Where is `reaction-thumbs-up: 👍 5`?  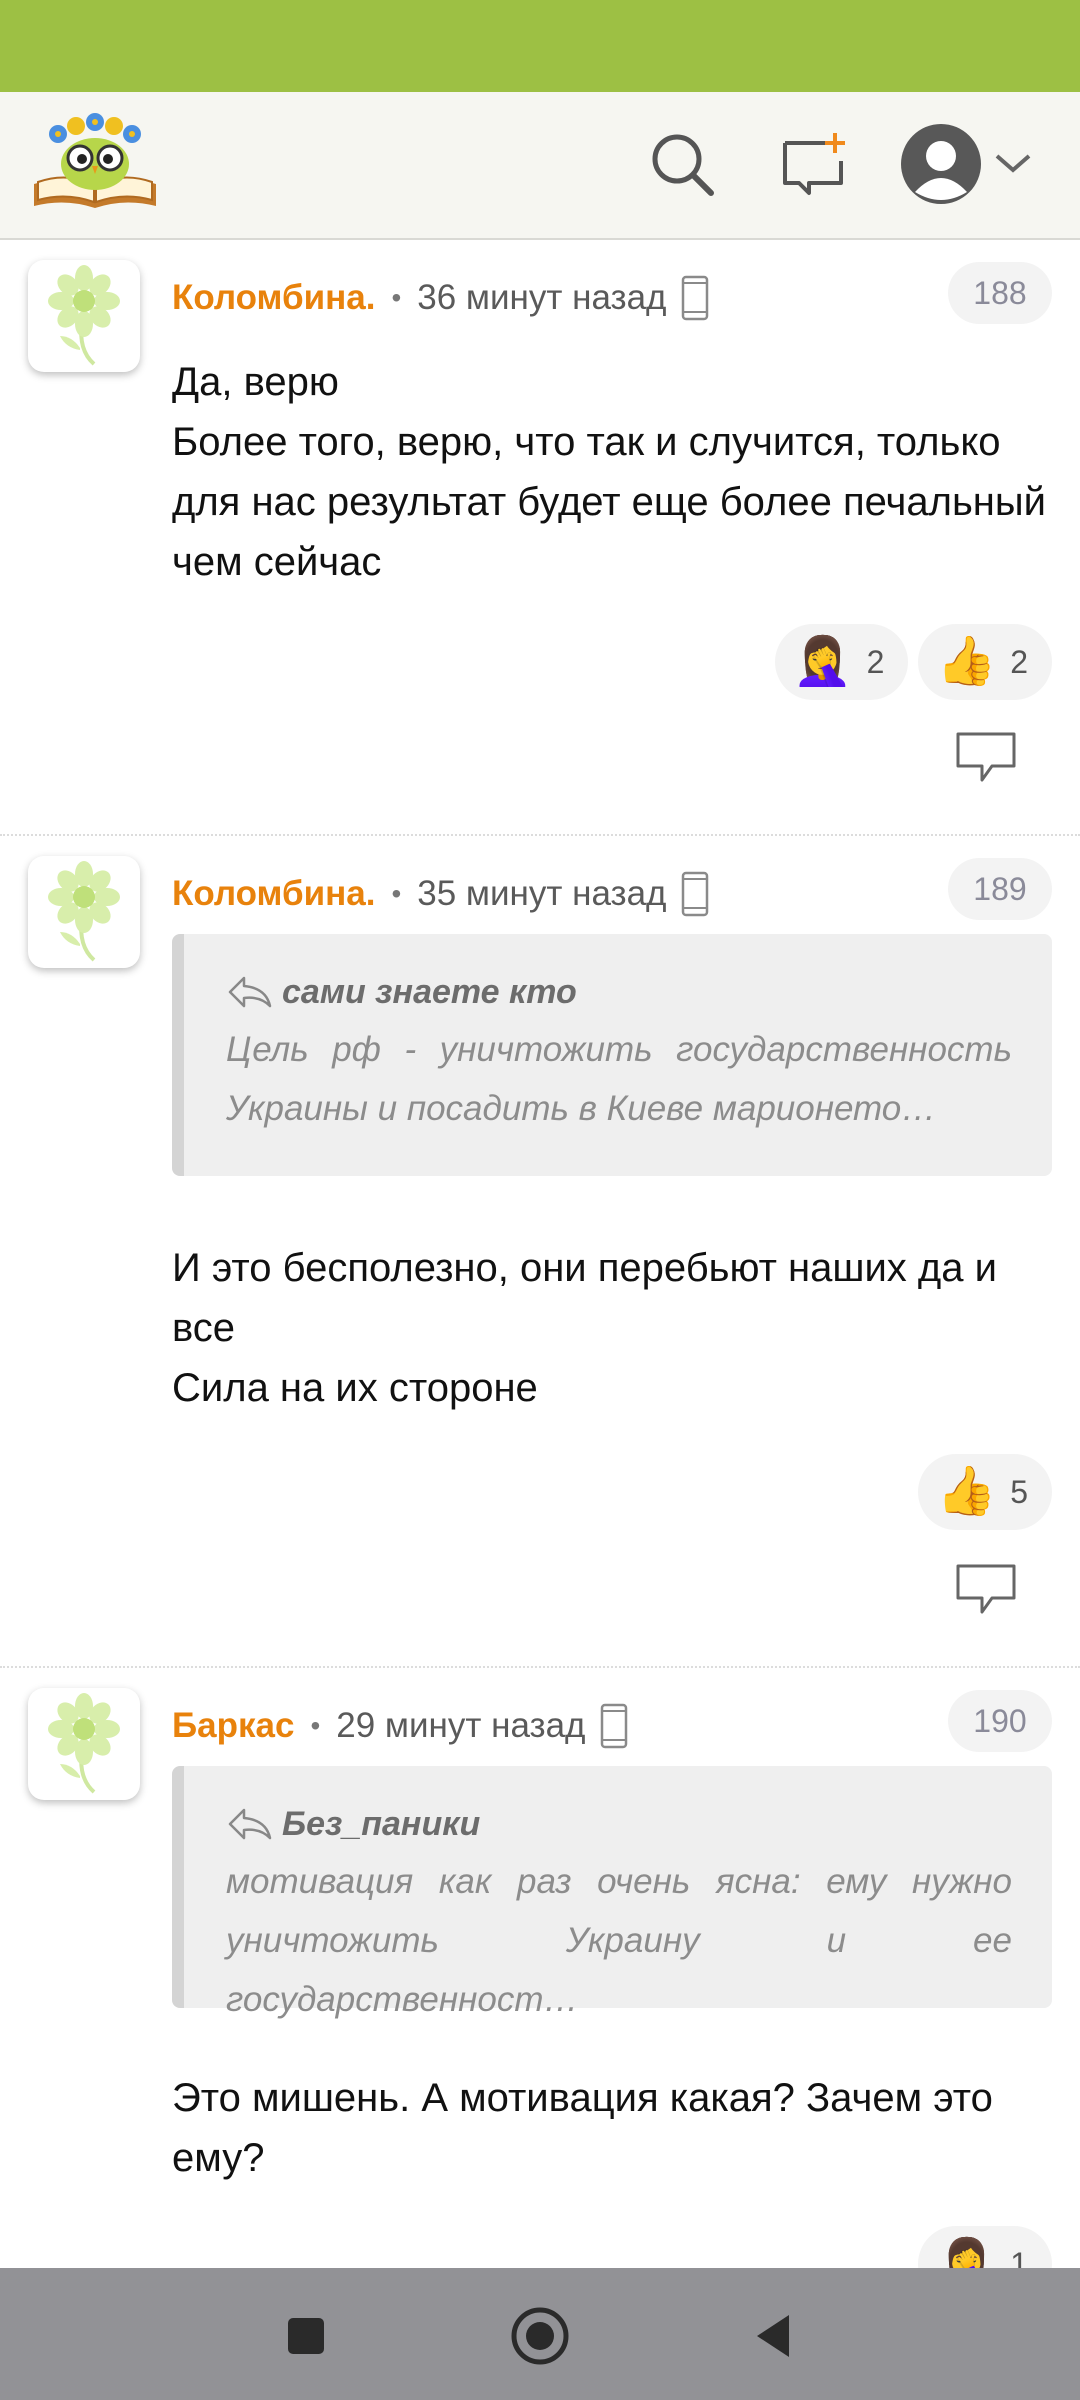
reaction-thumbs-up: 👍 5 is located at coordinates (985, 1492).